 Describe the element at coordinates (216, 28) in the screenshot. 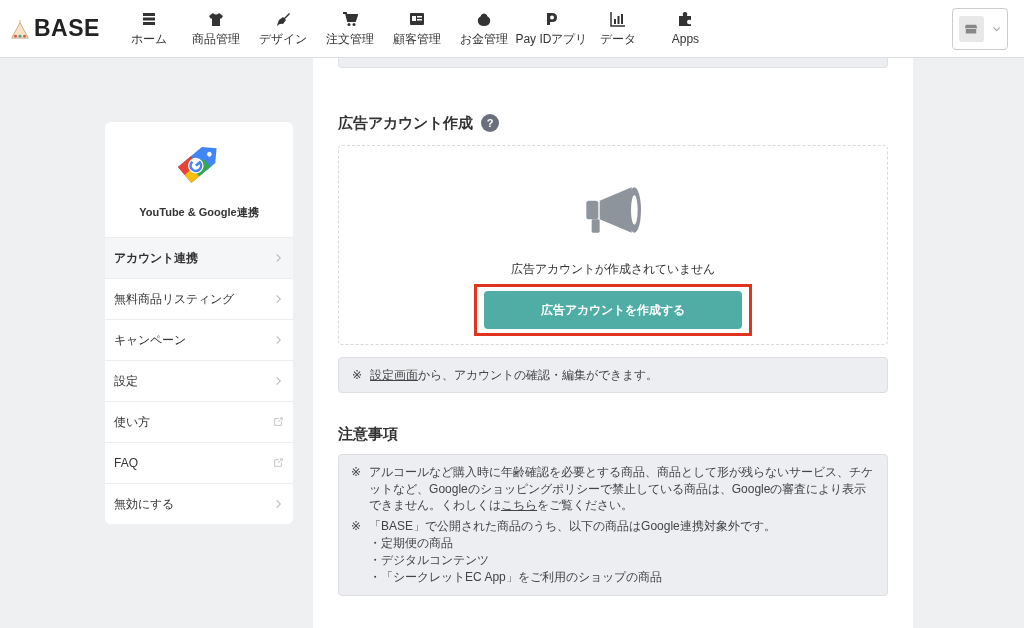

I see `nav-item: 商品管理` at that location.